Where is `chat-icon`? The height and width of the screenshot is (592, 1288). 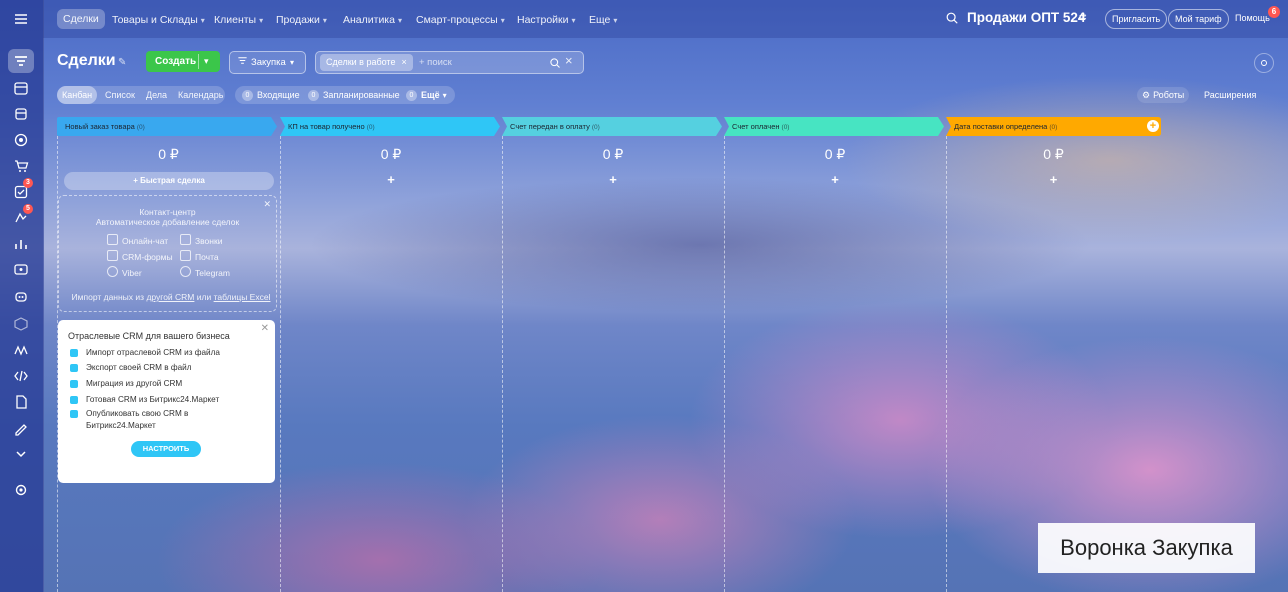
chat-icon is located at coordinates (21, 270).